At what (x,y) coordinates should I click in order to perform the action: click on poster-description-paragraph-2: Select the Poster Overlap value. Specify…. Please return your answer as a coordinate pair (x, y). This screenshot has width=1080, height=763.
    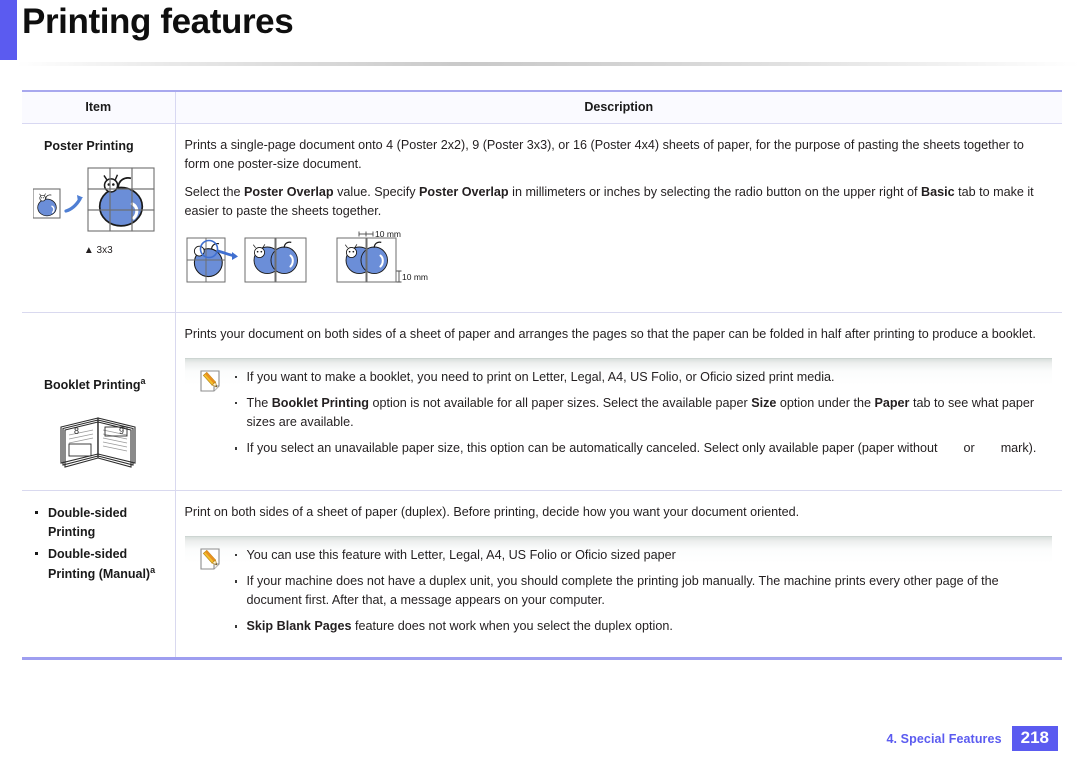
    Looking at the image, I should click on (609, 202).